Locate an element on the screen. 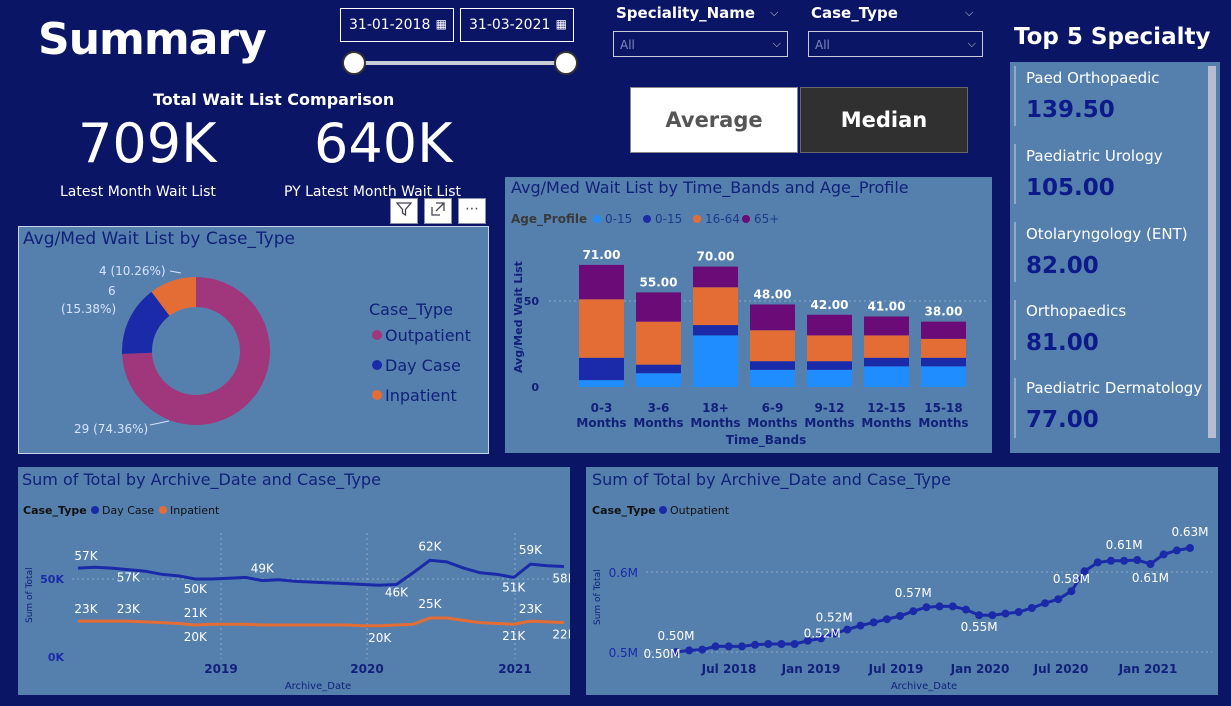  specialty-name: Paediatric Dermatology is located at coordinates (1114, 388).